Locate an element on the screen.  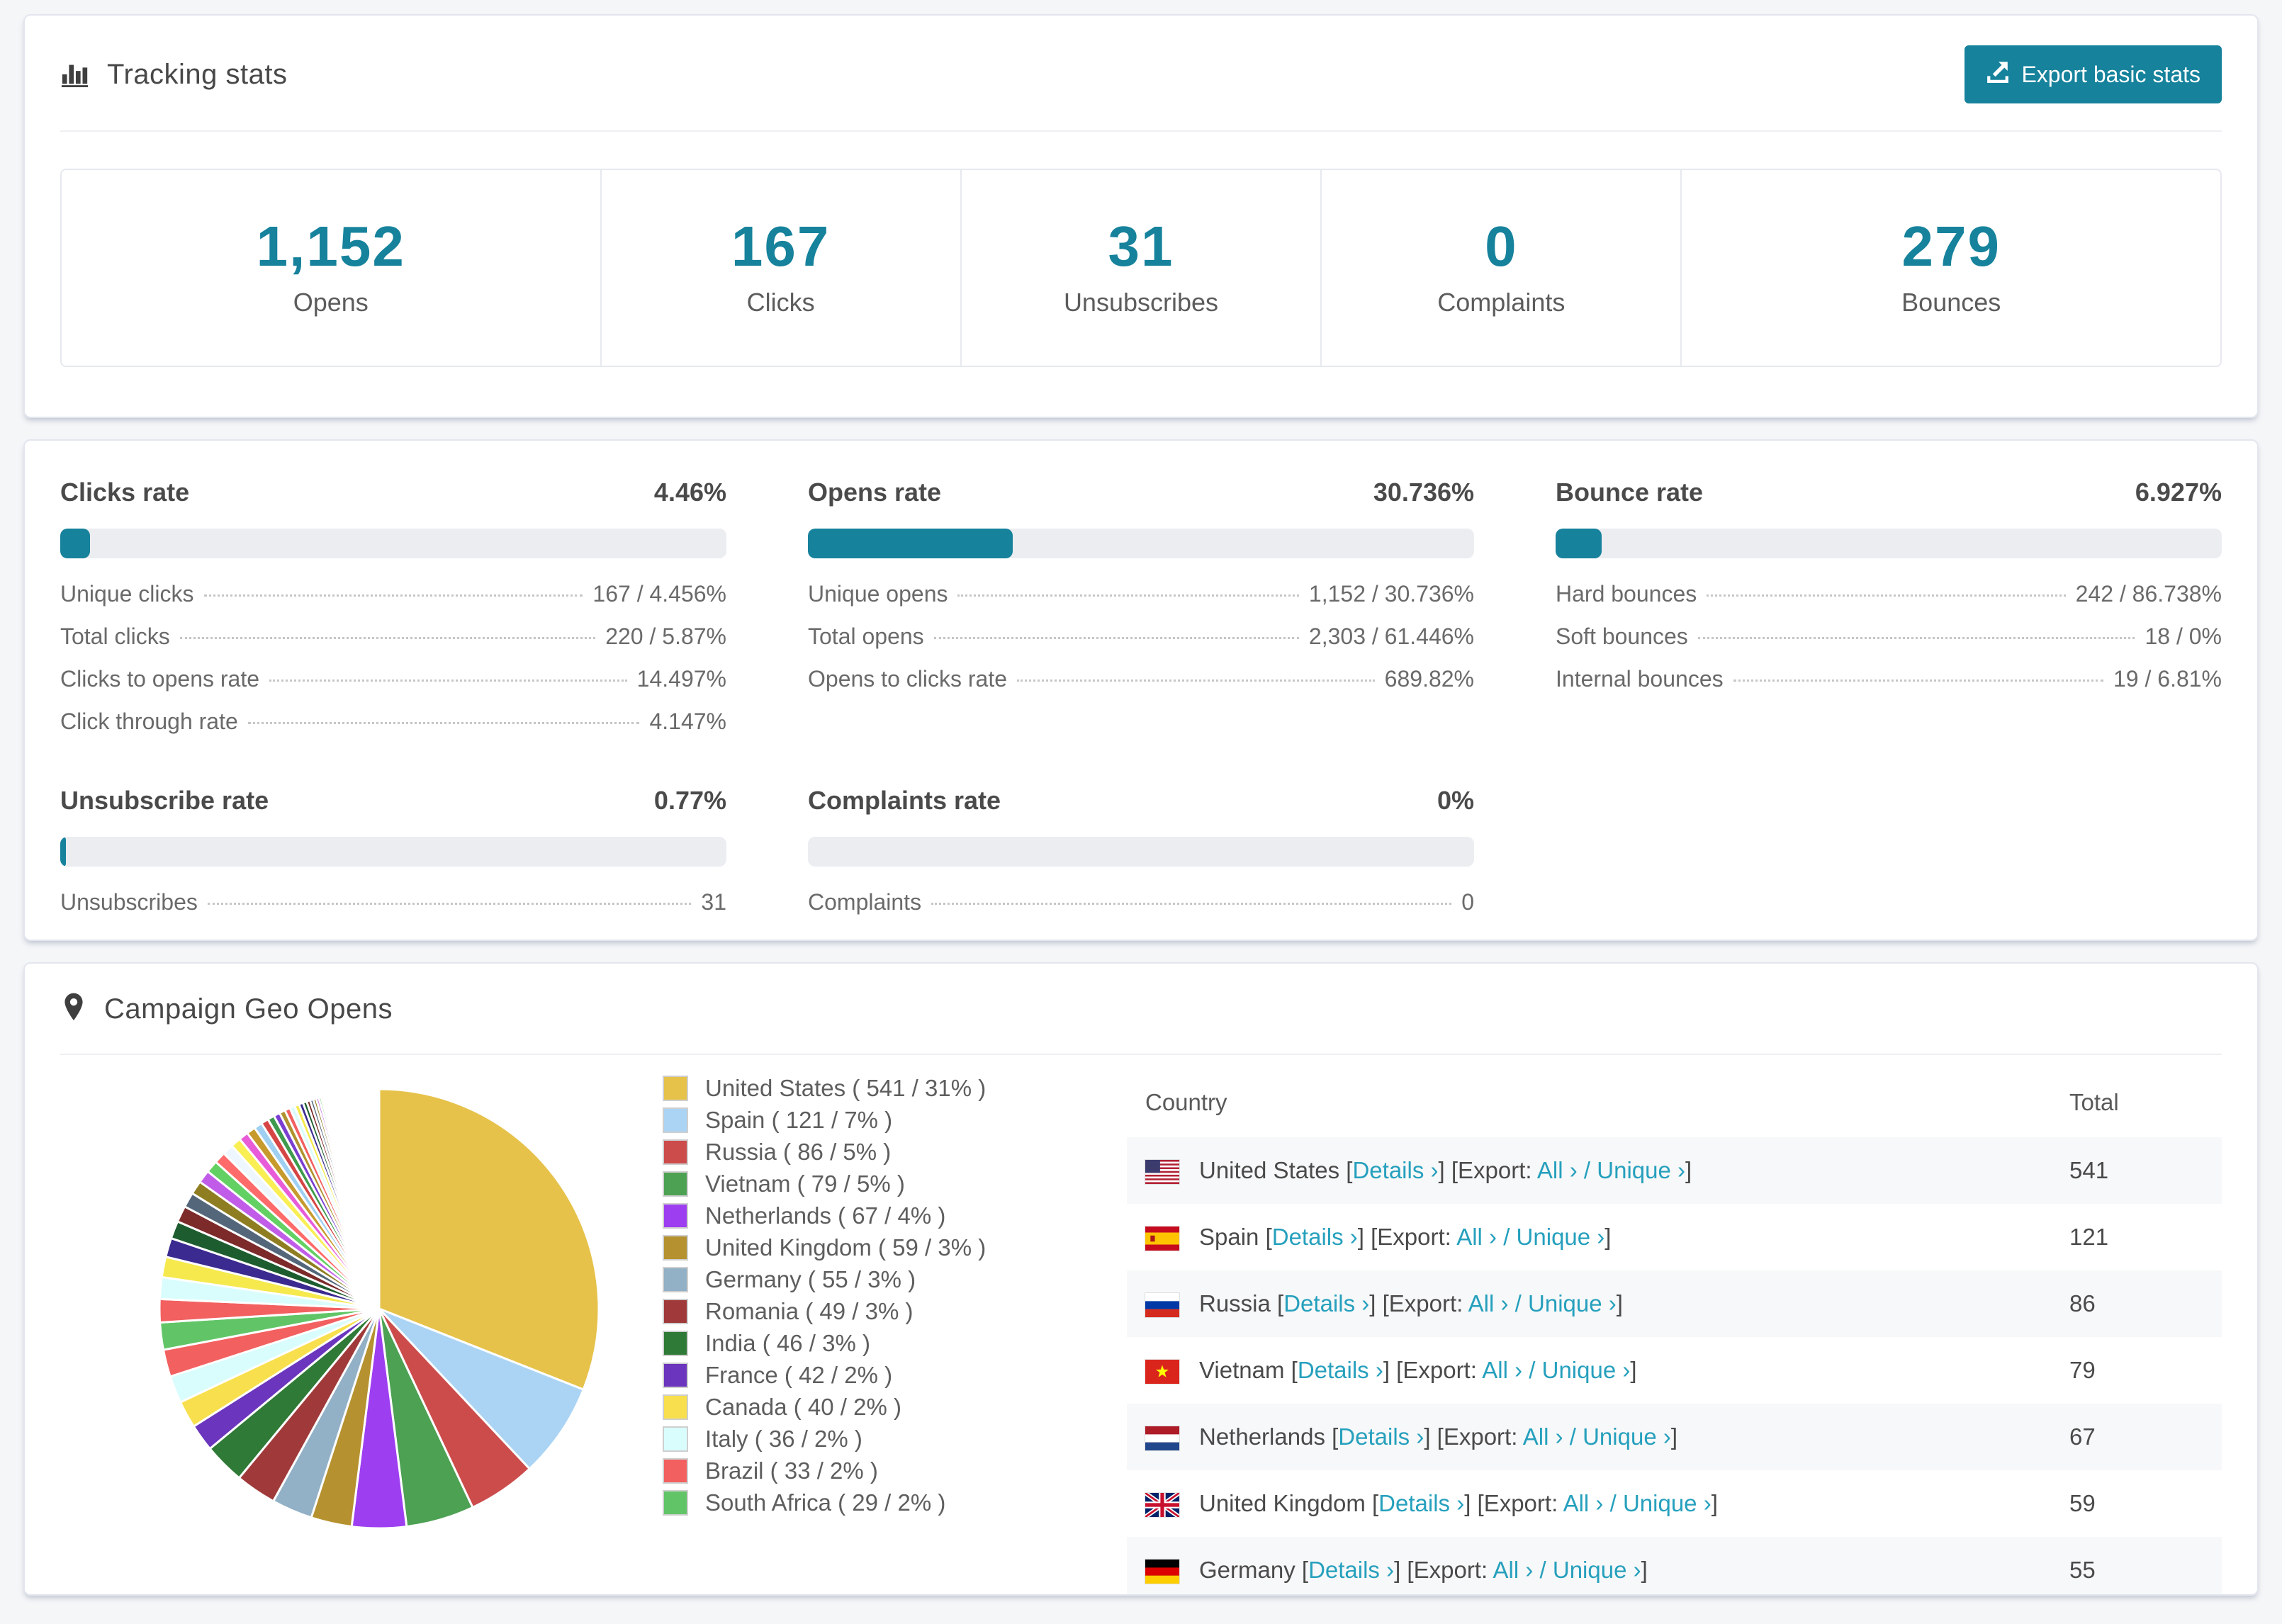
legend-item-united-kingdom: United Kingdom ( 59 / 3% ) is located at coordinates (876, 1247).